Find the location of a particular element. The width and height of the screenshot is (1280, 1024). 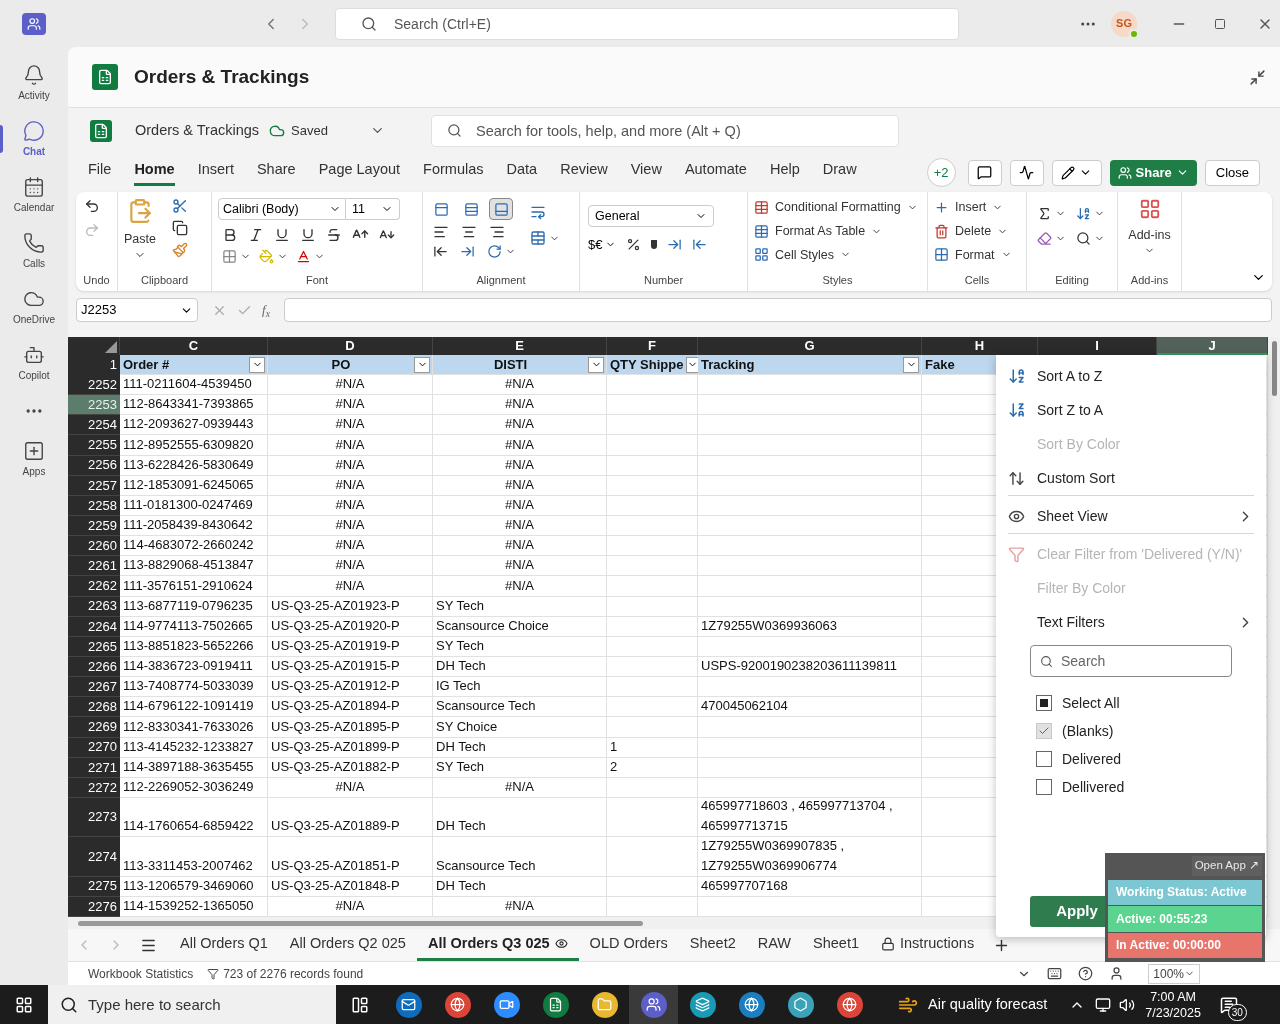

styles-button: Cell Styles is located at coordinates (836, 255).